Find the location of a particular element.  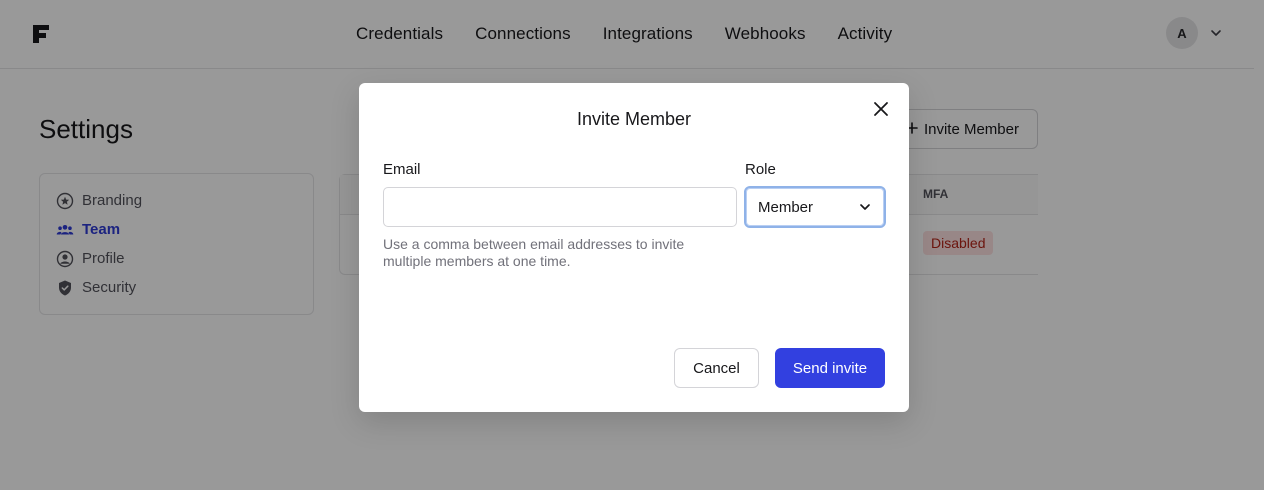

email-field is located at coordinates (560, 207).